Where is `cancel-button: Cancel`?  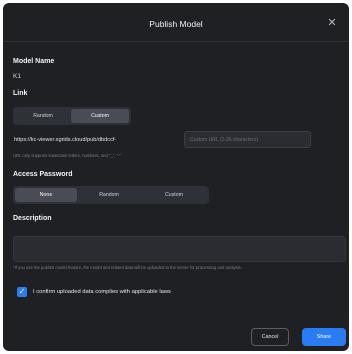
cancel-button: Cancel is located at coordinates (270, 337).